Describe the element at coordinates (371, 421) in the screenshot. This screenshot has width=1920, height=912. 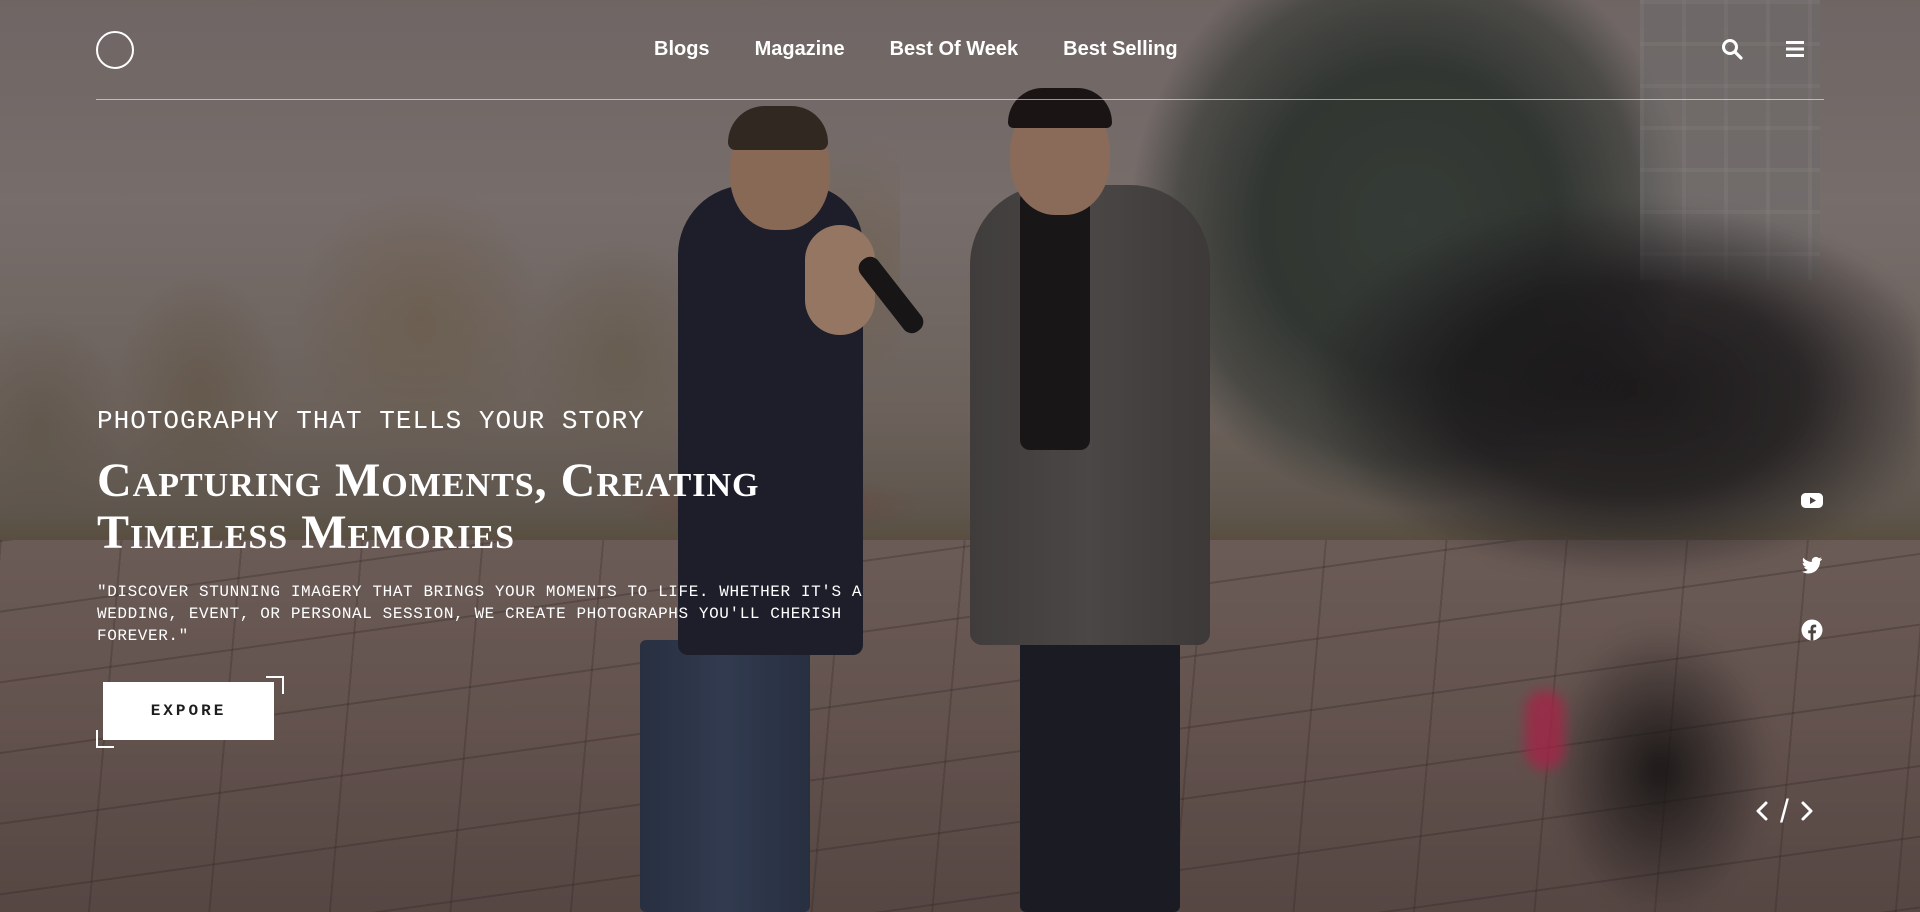
I see `hero-eyebrow: PHOTOGRAPHY THAT TELLS YOUR STORY` at that location.